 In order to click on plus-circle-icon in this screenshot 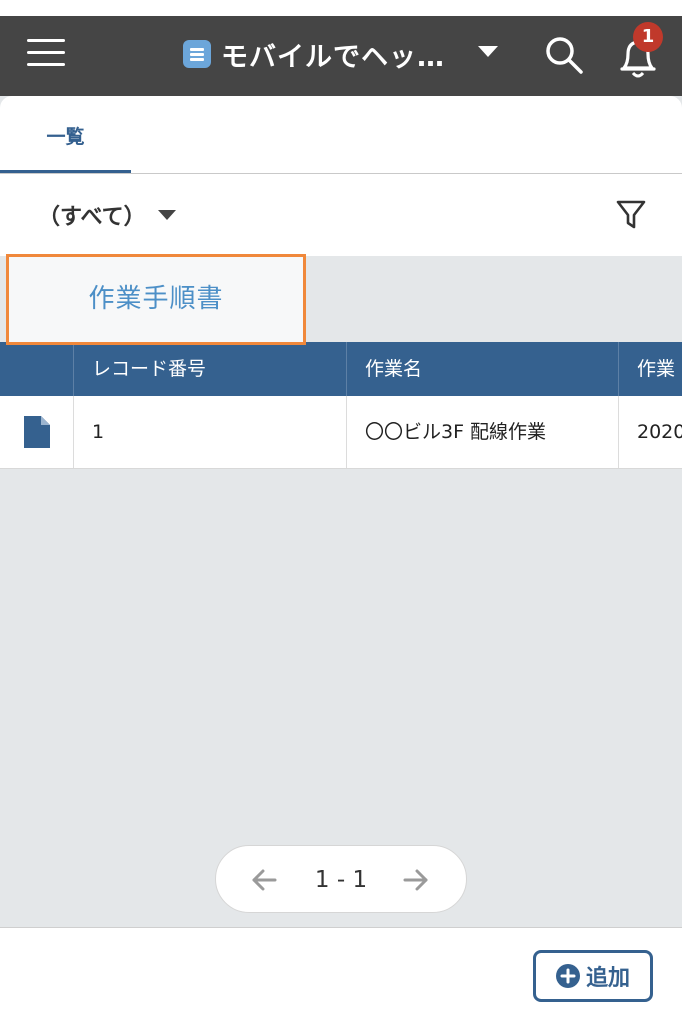, I will do `click(567, 976)`.